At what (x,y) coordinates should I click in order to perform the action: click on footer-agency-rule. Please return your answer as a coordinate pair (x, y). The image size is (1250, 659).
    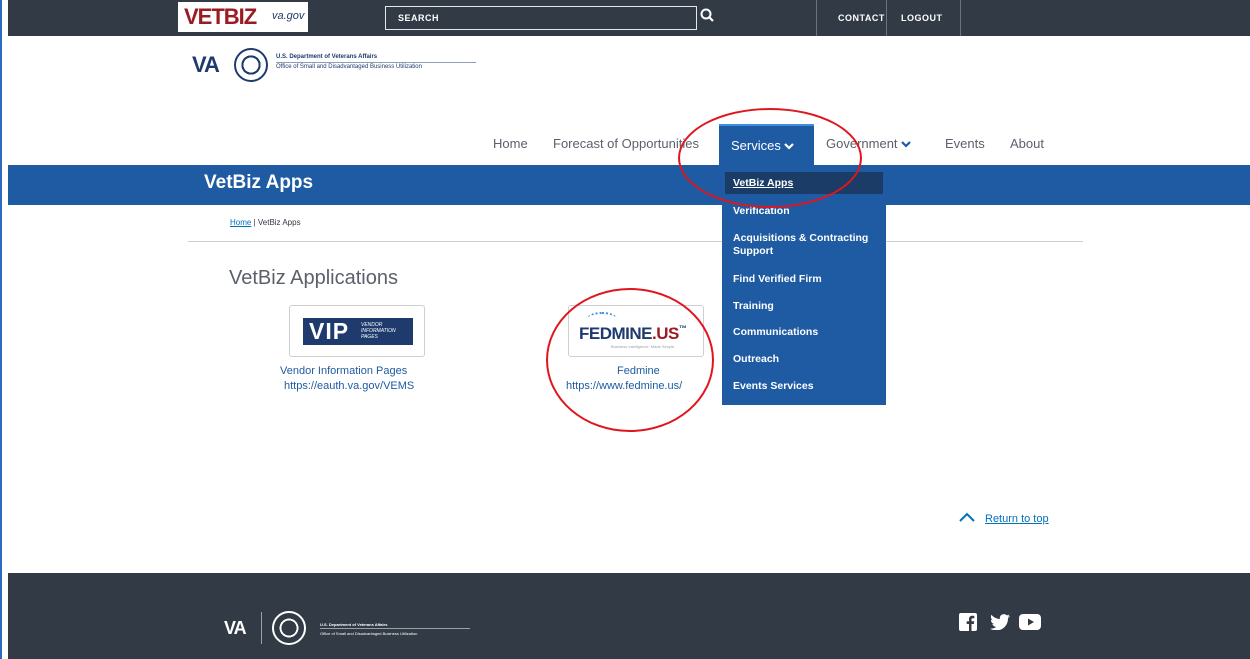
    Looking at the image, I should click on (395, 628).